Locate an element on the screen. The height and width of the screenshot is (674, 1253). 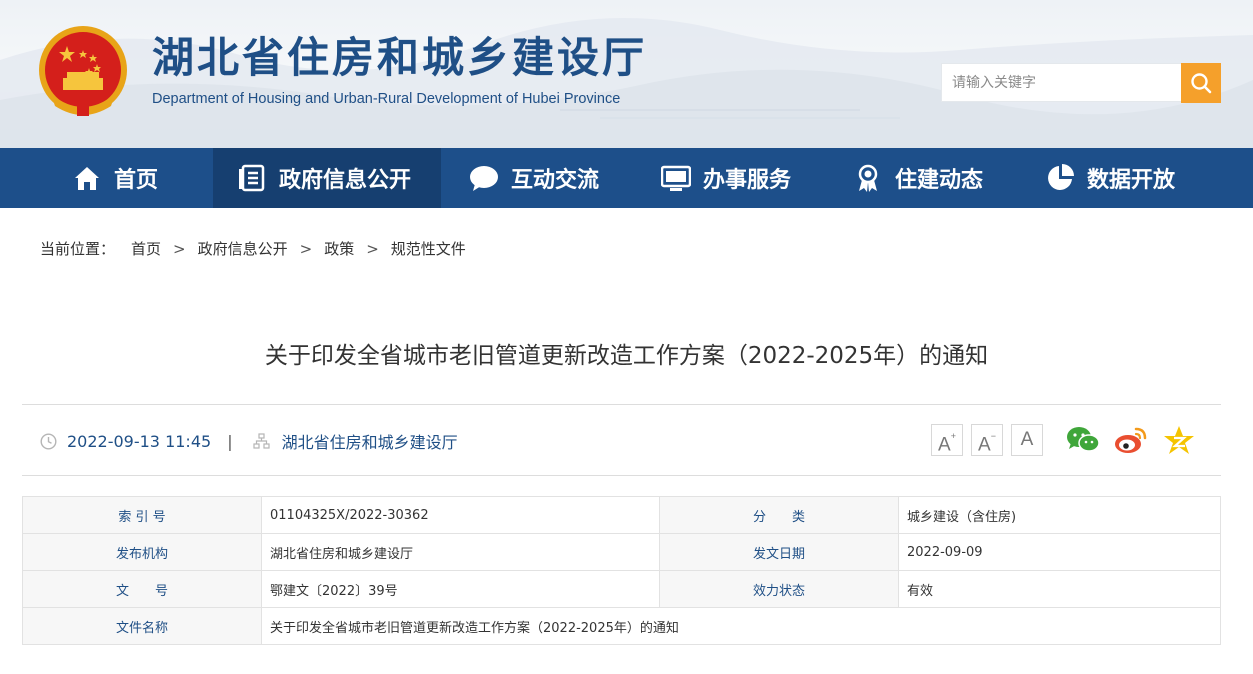
font-increase-button: A+ is located at coordinates (947, 440).